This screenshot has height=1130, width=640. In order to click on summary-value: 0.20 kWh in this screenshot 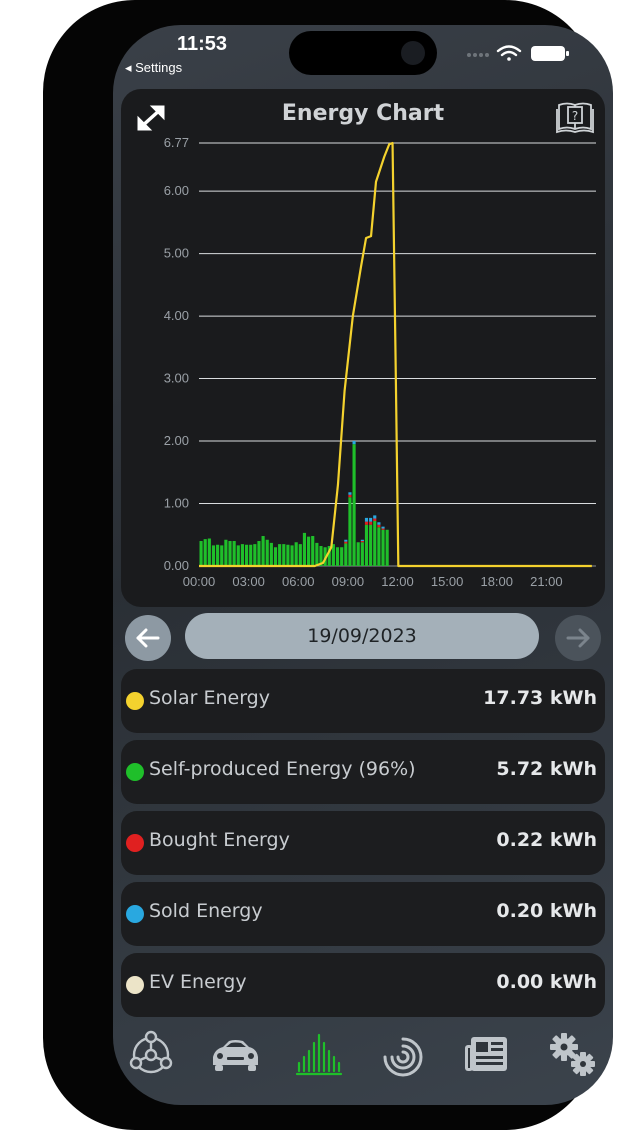, I will do `click(546, 911)`.